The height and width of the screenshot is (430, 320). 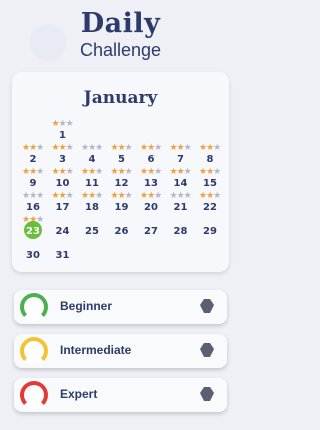 I want to click on level-label: Beginner, so click(x=86, y=306).